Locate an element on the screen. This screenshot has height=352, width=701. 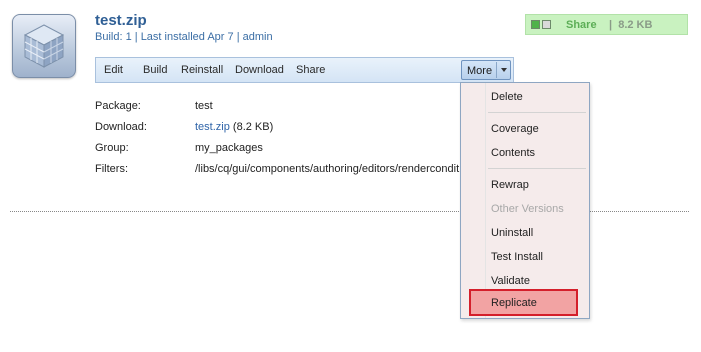
share-status-box: Share | 8.2 KB is located at coordinates (606, 24).